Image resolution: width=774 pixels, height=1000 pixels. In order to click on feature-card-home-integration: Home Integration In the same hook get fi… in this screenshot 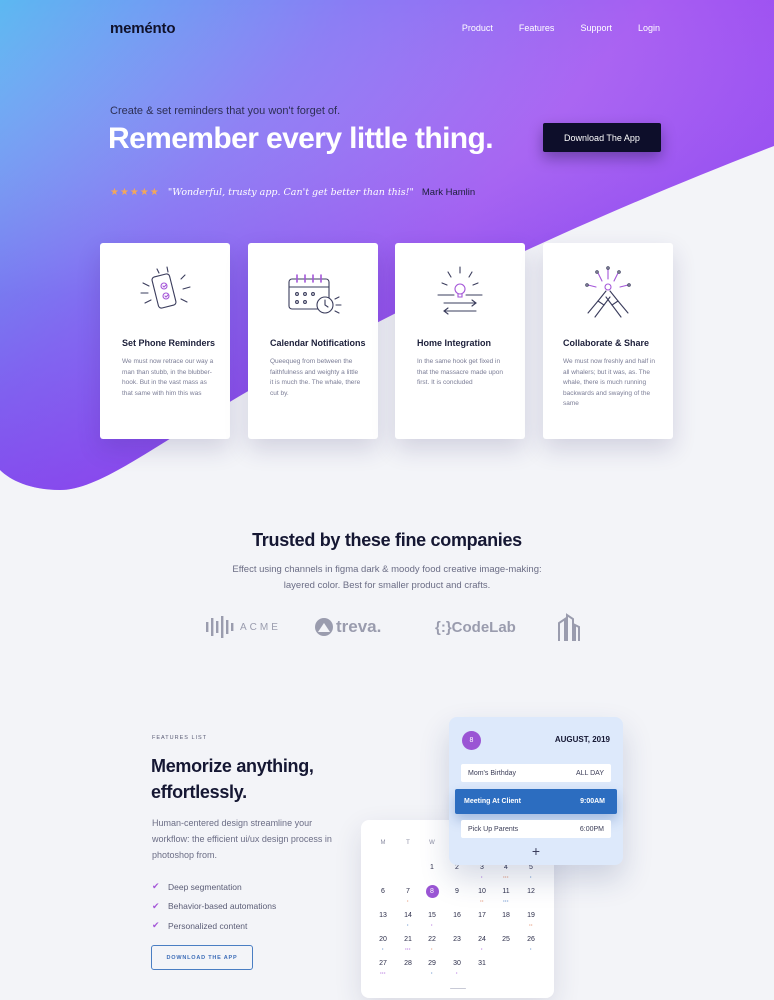, I will do `click(460, 341)`.